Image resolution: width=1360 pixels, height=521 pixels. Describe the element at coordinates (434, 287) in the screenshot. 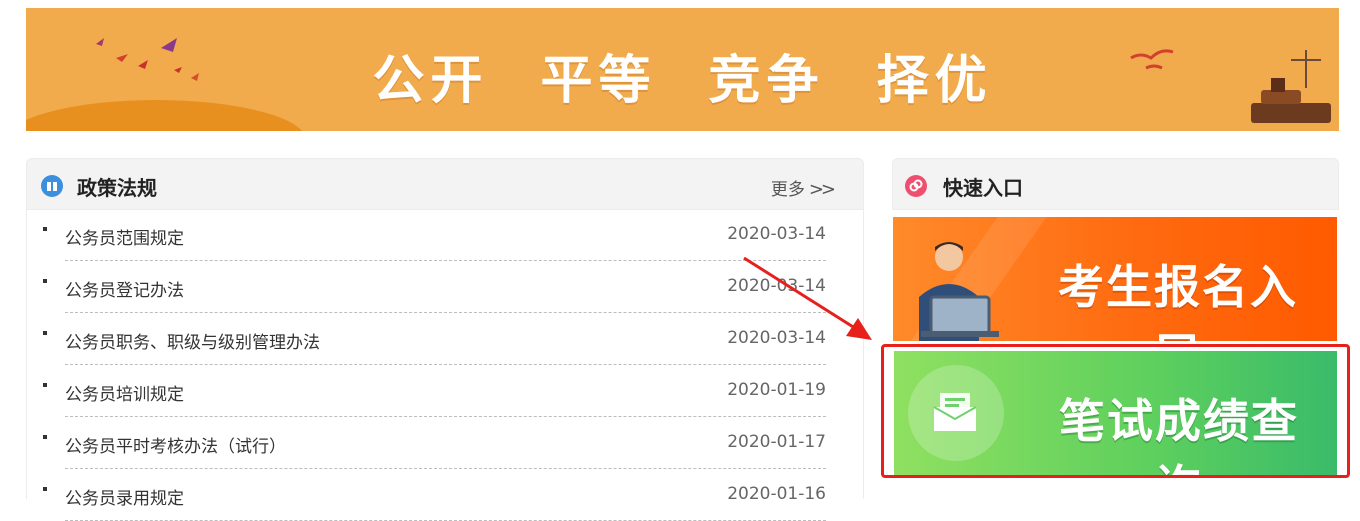

I see `list-item: 公务员登记办法 2020-03-14` at that location.